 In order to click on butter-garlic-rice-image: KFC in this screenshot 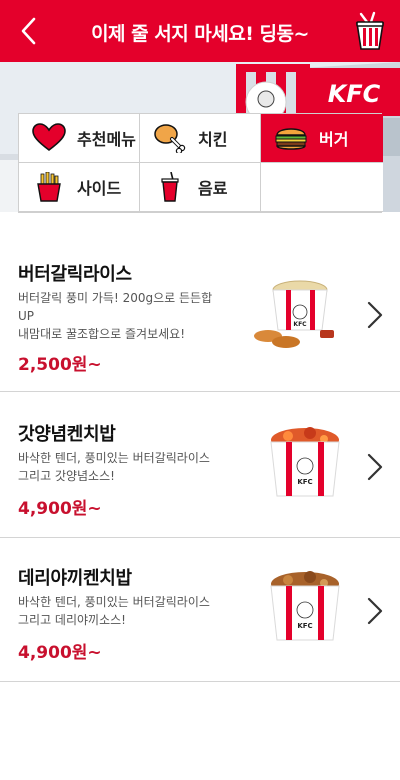, I will do `click(294, 314)`.